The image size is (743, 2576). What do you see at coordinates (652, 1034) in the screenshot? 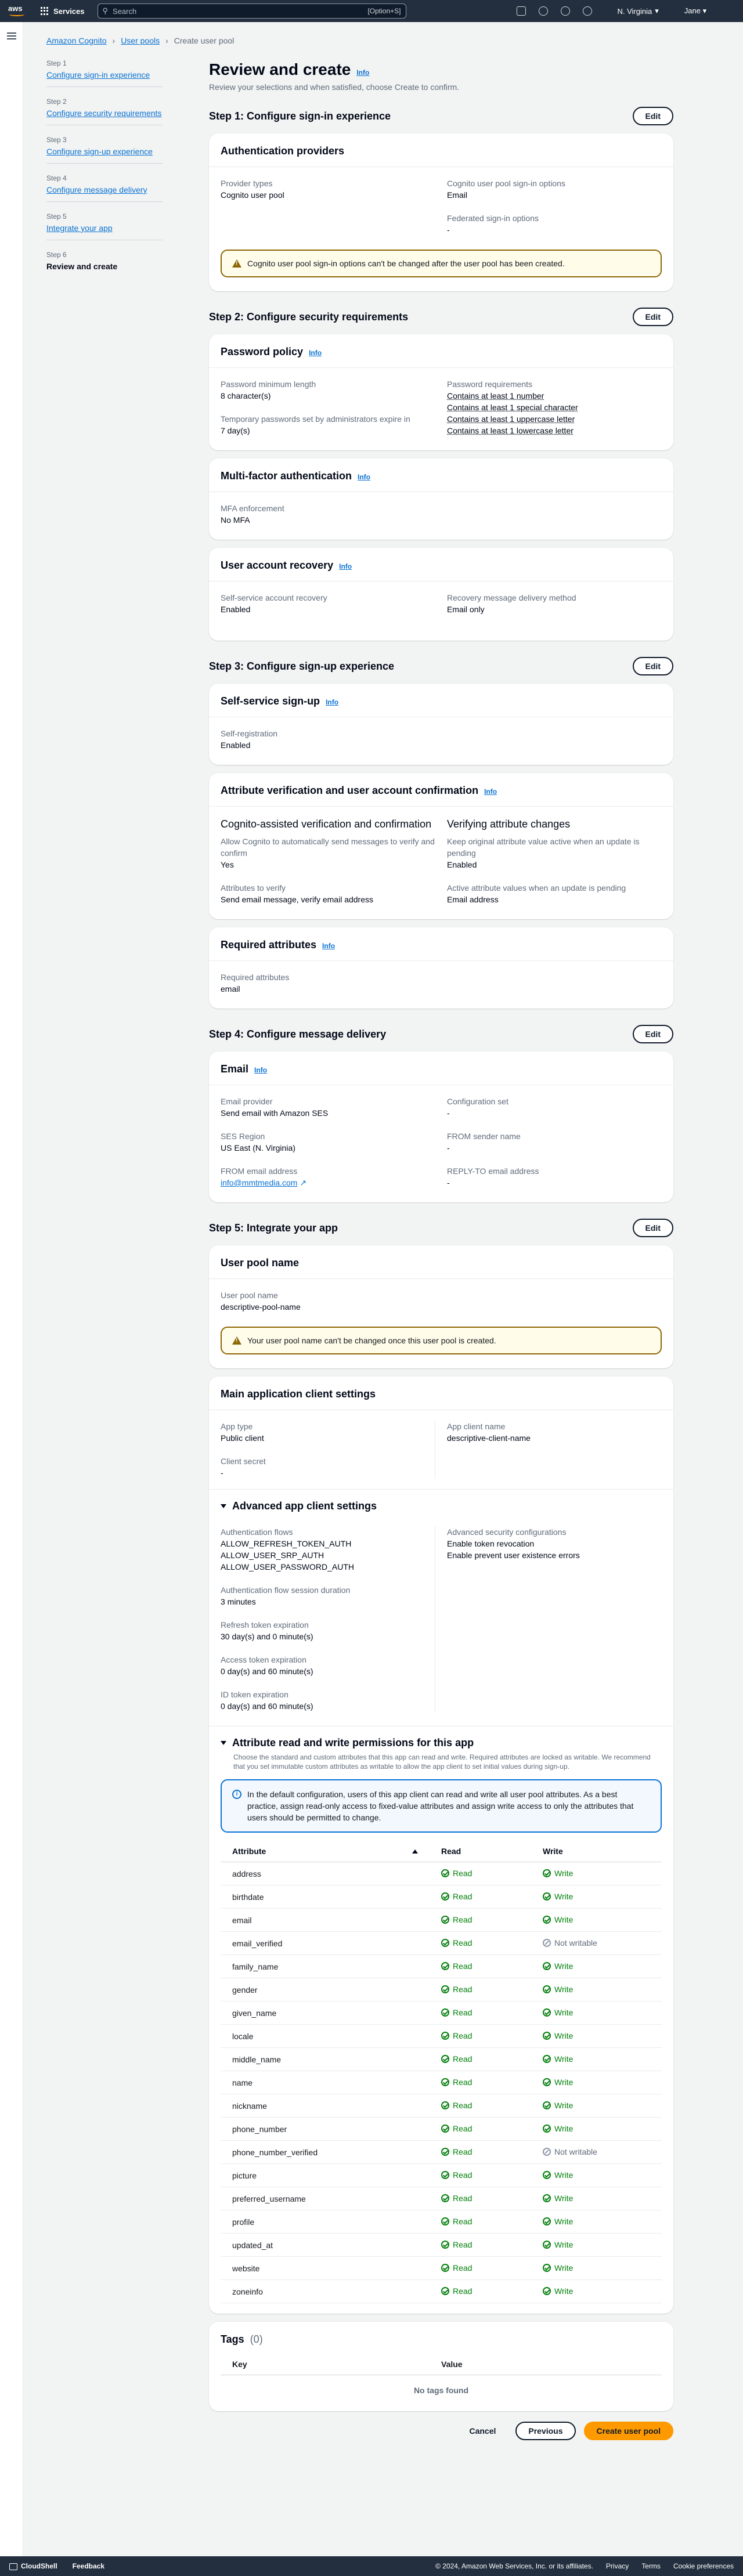
I see `edit-step4-button: Edit` at bounding box center [652, 1034].